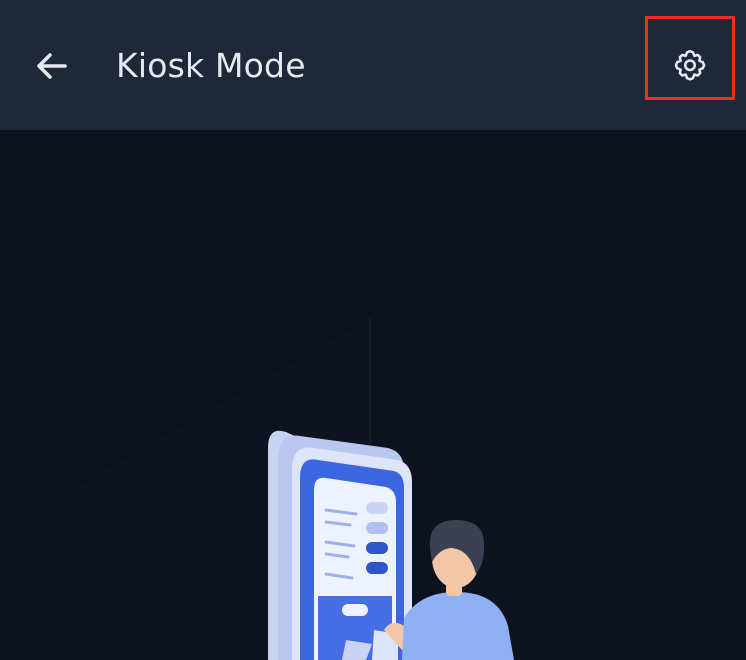 The width and height of the screenshot is (746, 660). I want to click on back-button, so click(52, 66).